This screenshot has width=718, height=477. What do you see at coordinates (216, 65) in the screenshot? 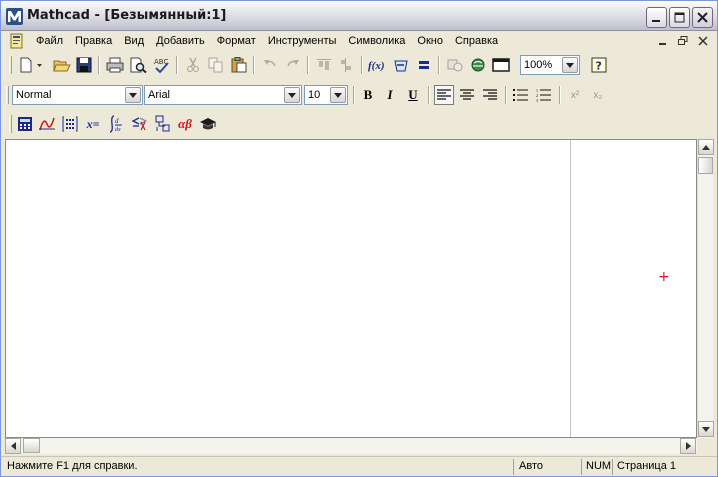
I see `copy-button` at bounding box center [216, 65].